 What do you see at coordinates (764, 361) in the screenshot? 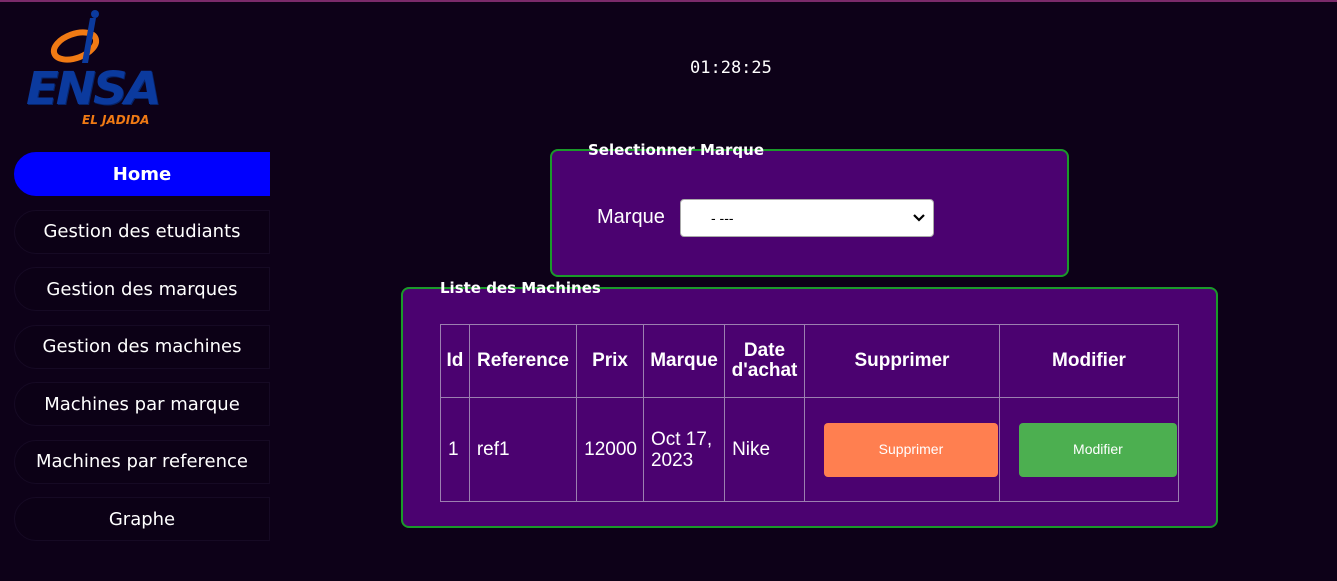
I see `header-date-achat: Date d'achat` at bounding box center [764, 361].